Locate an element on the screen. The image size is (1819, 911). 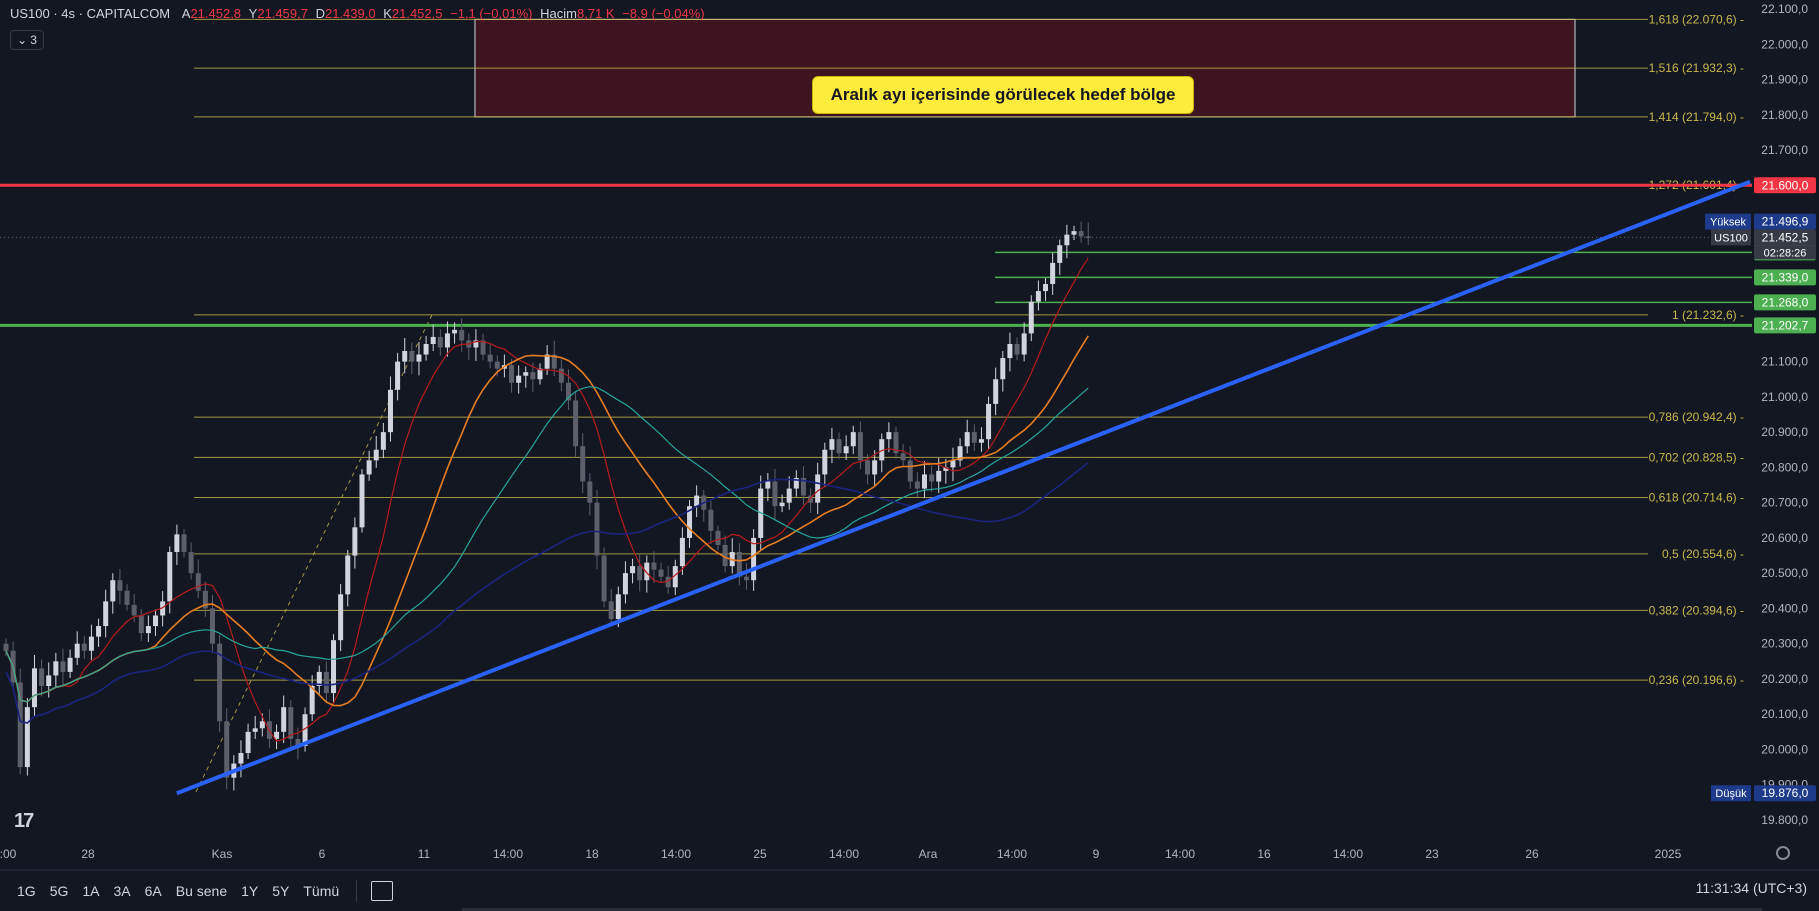
y-tick-label: 20.000,0 is located at coordinates (1784, 749).